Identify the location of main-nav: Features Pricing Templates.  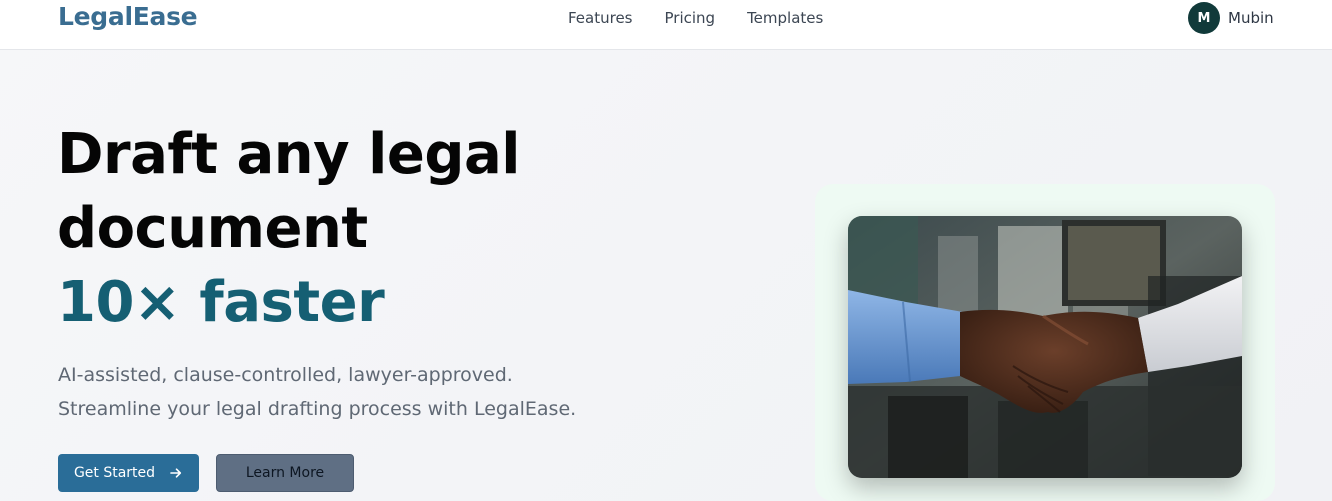
(695, 18).